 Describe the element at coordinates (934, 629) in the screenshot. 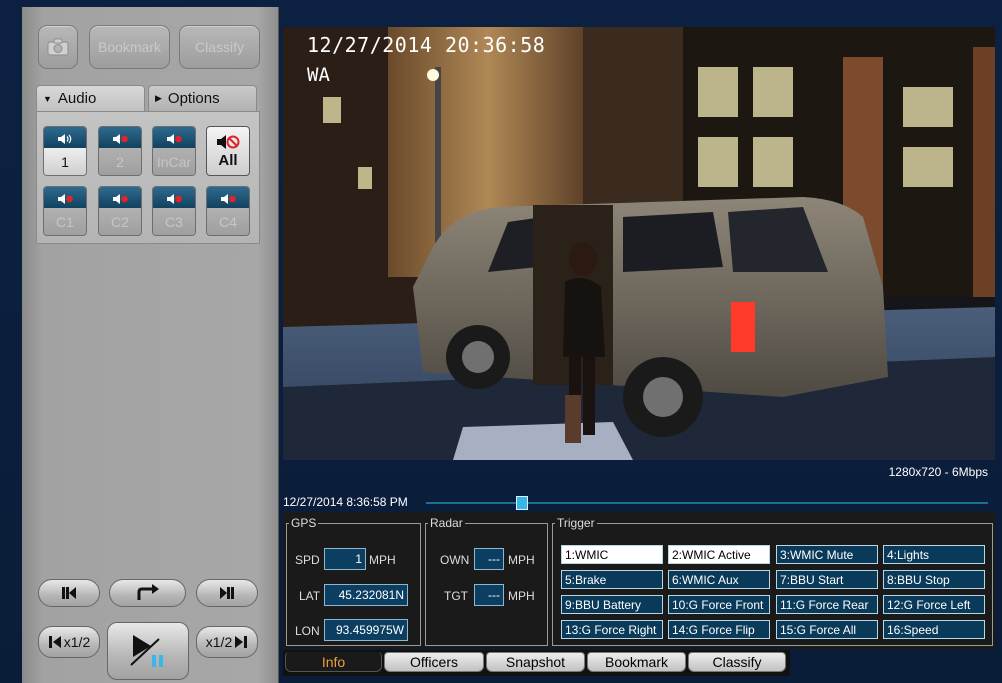

I see `trigger-item: 16:Speed` at that location.